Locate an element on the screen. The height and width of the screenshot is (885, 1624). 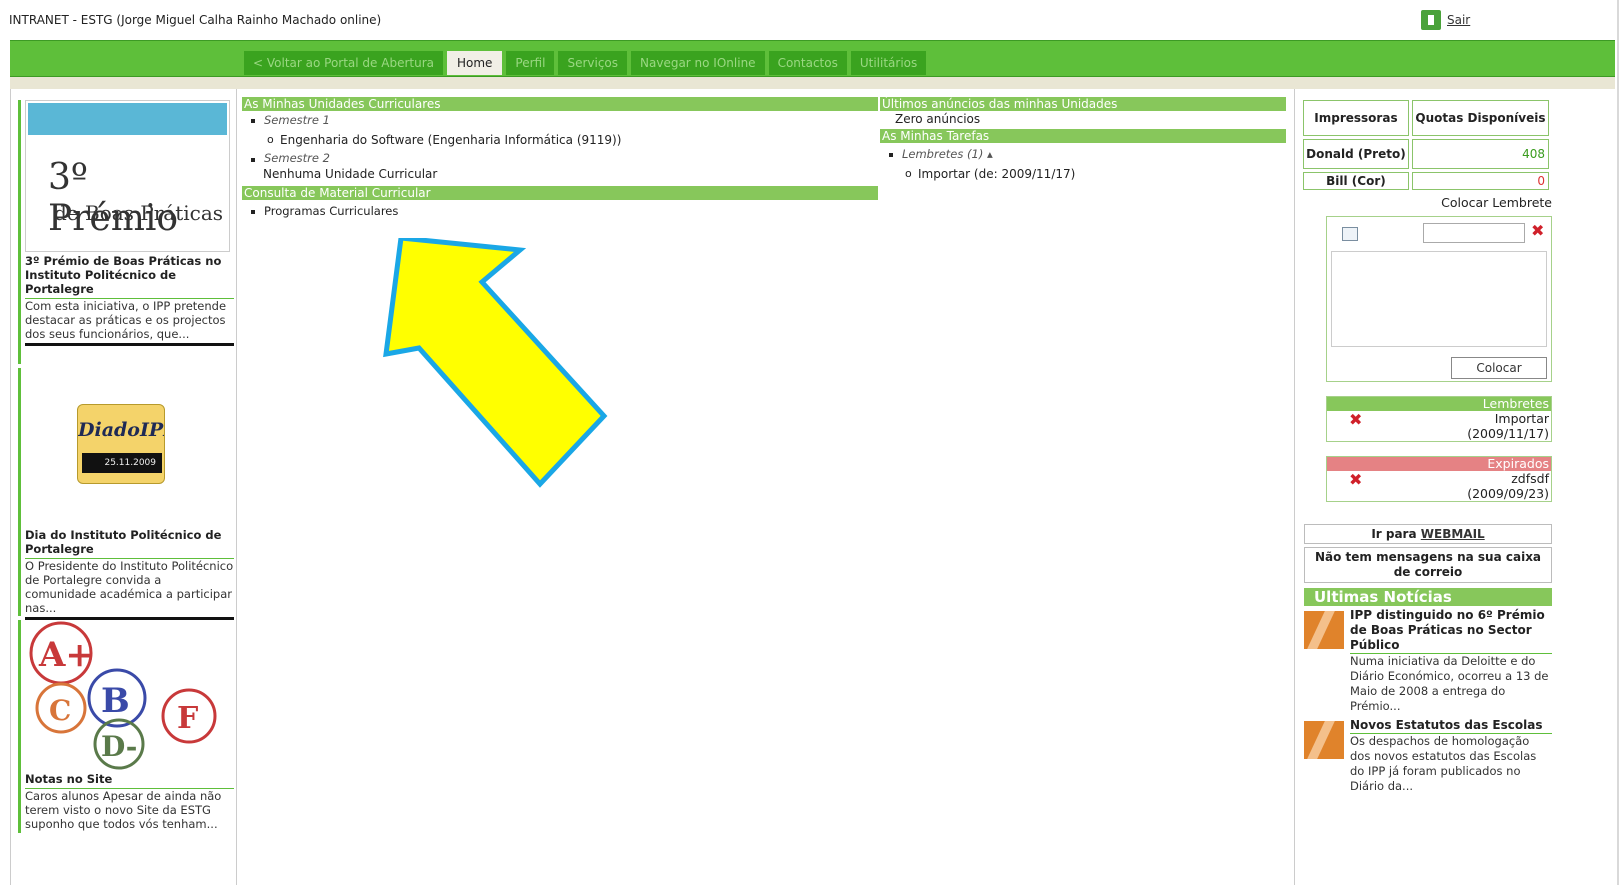
webmail-link: WEBMAIL is located at coordinates (1453, 534).